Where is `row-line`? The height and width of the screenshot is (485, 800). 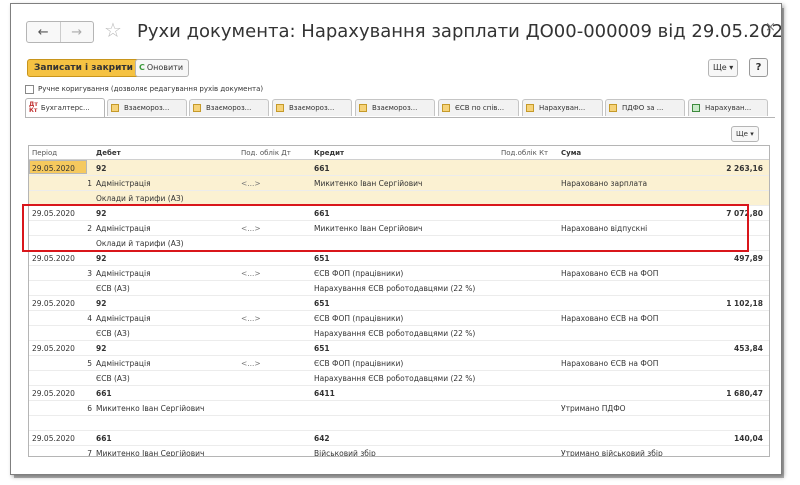
row-line is located at coordinates (399, 423).